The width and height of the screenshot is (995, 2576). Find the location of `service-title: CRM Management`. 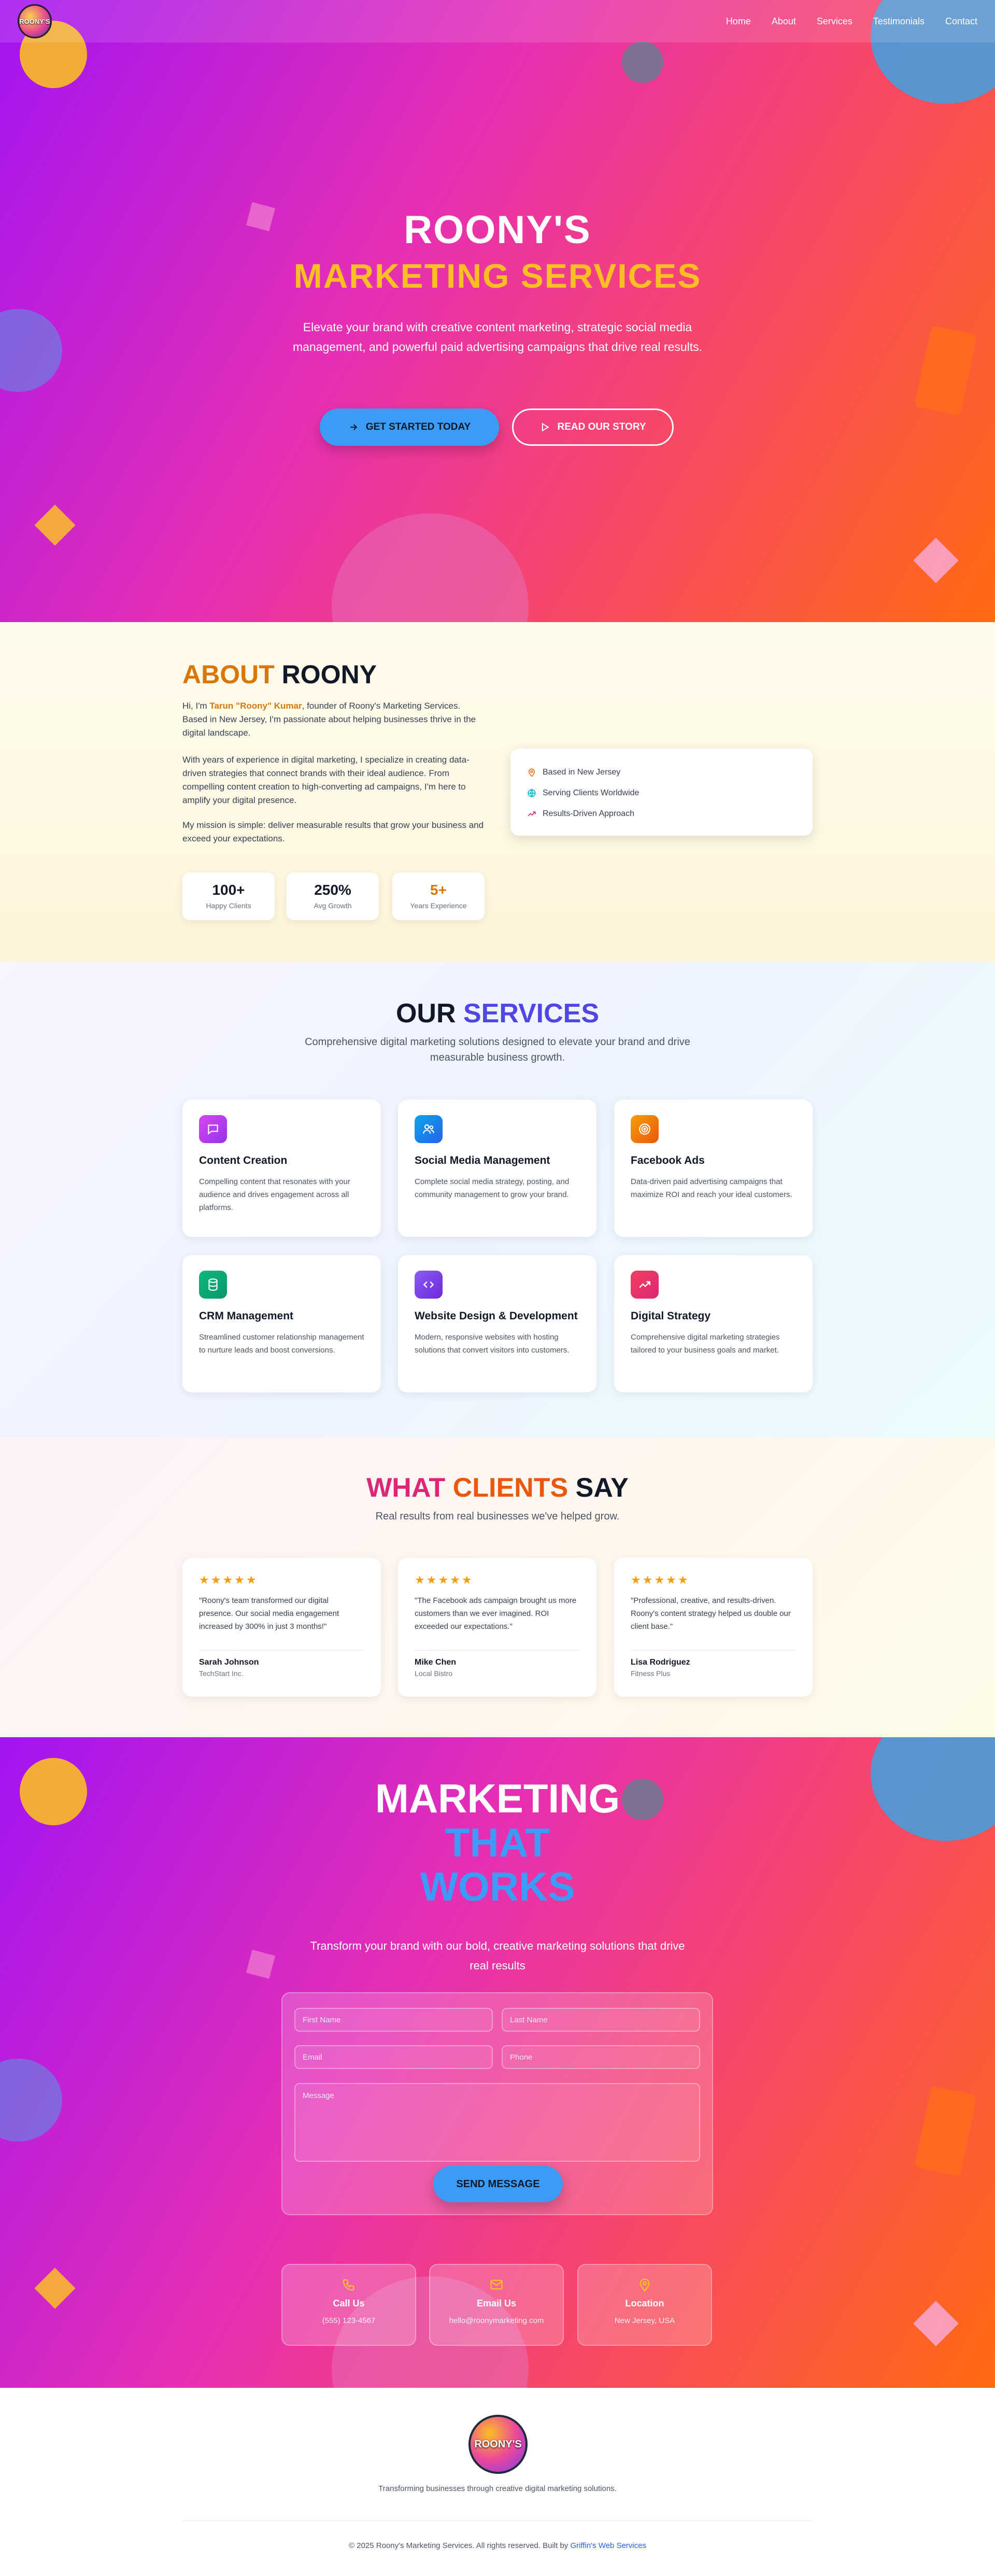

service-title: CRM Management is located at coordinates (246, 1316).